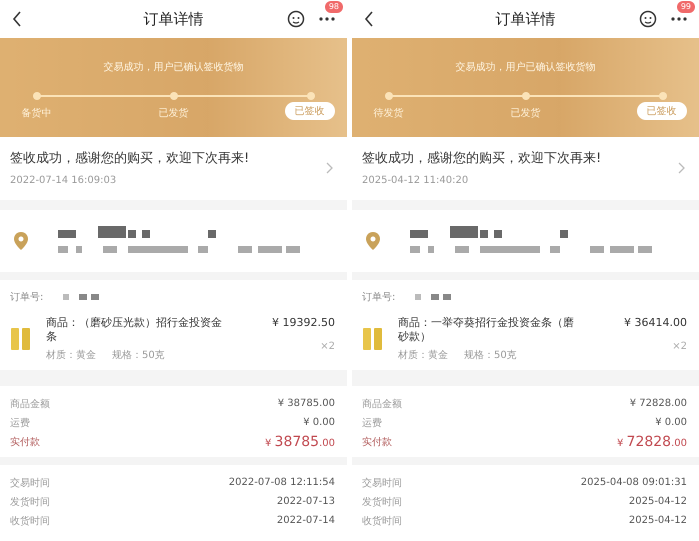  Describe the element at coordinates (134, 330) in the screenshot. I see `product-name: 商品：（磨砂压光款）招行金投资金条` at that location.